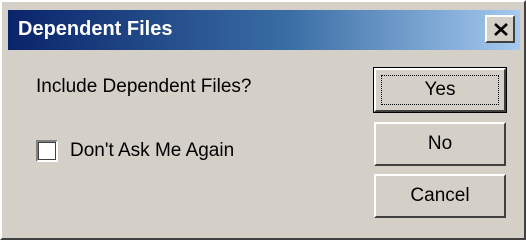  I want to click on dont-ask-again-row: Don't Ask Me Again, so click(135, 151).